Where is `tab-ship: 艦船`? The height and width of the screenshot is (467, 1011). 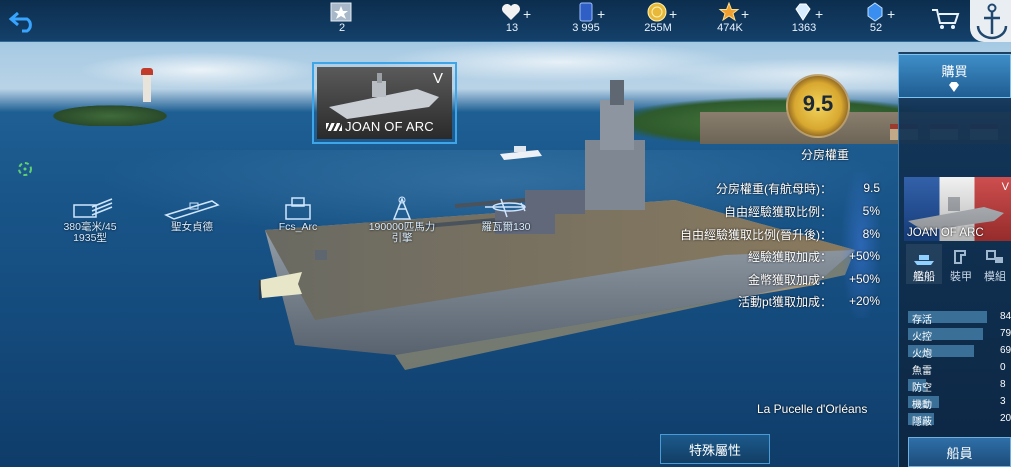
tab-ship: 艦船 is located at coordinates (924, 264).